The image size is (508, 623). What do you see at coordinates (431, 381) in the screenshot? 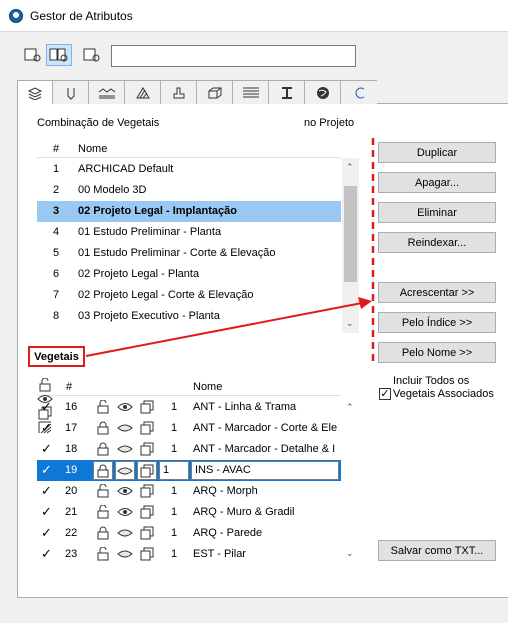
I see `include-label-line1: Incluir Todos os` at bounding box center [431, 381].